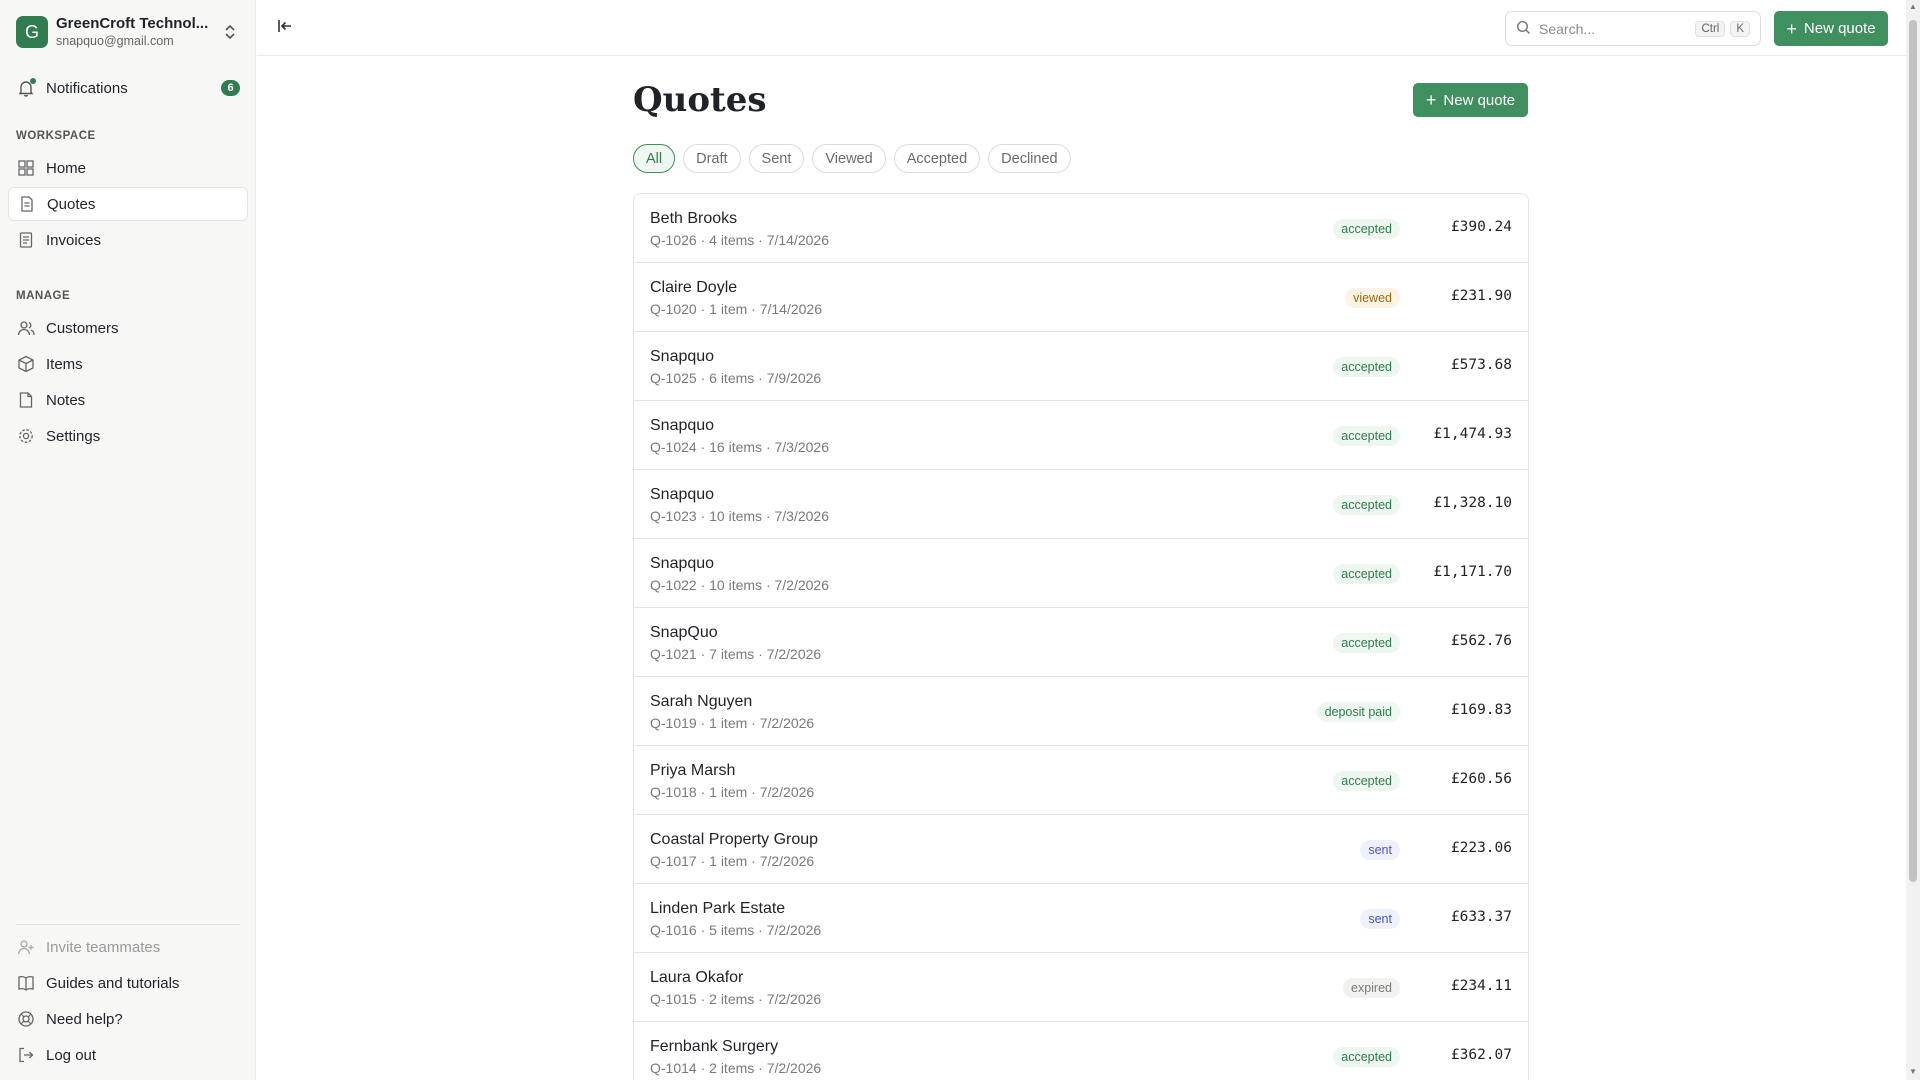 The height and width of the screenshot is (1080, 1920). I want to click on status-badge: expired, so click(1371, 988).